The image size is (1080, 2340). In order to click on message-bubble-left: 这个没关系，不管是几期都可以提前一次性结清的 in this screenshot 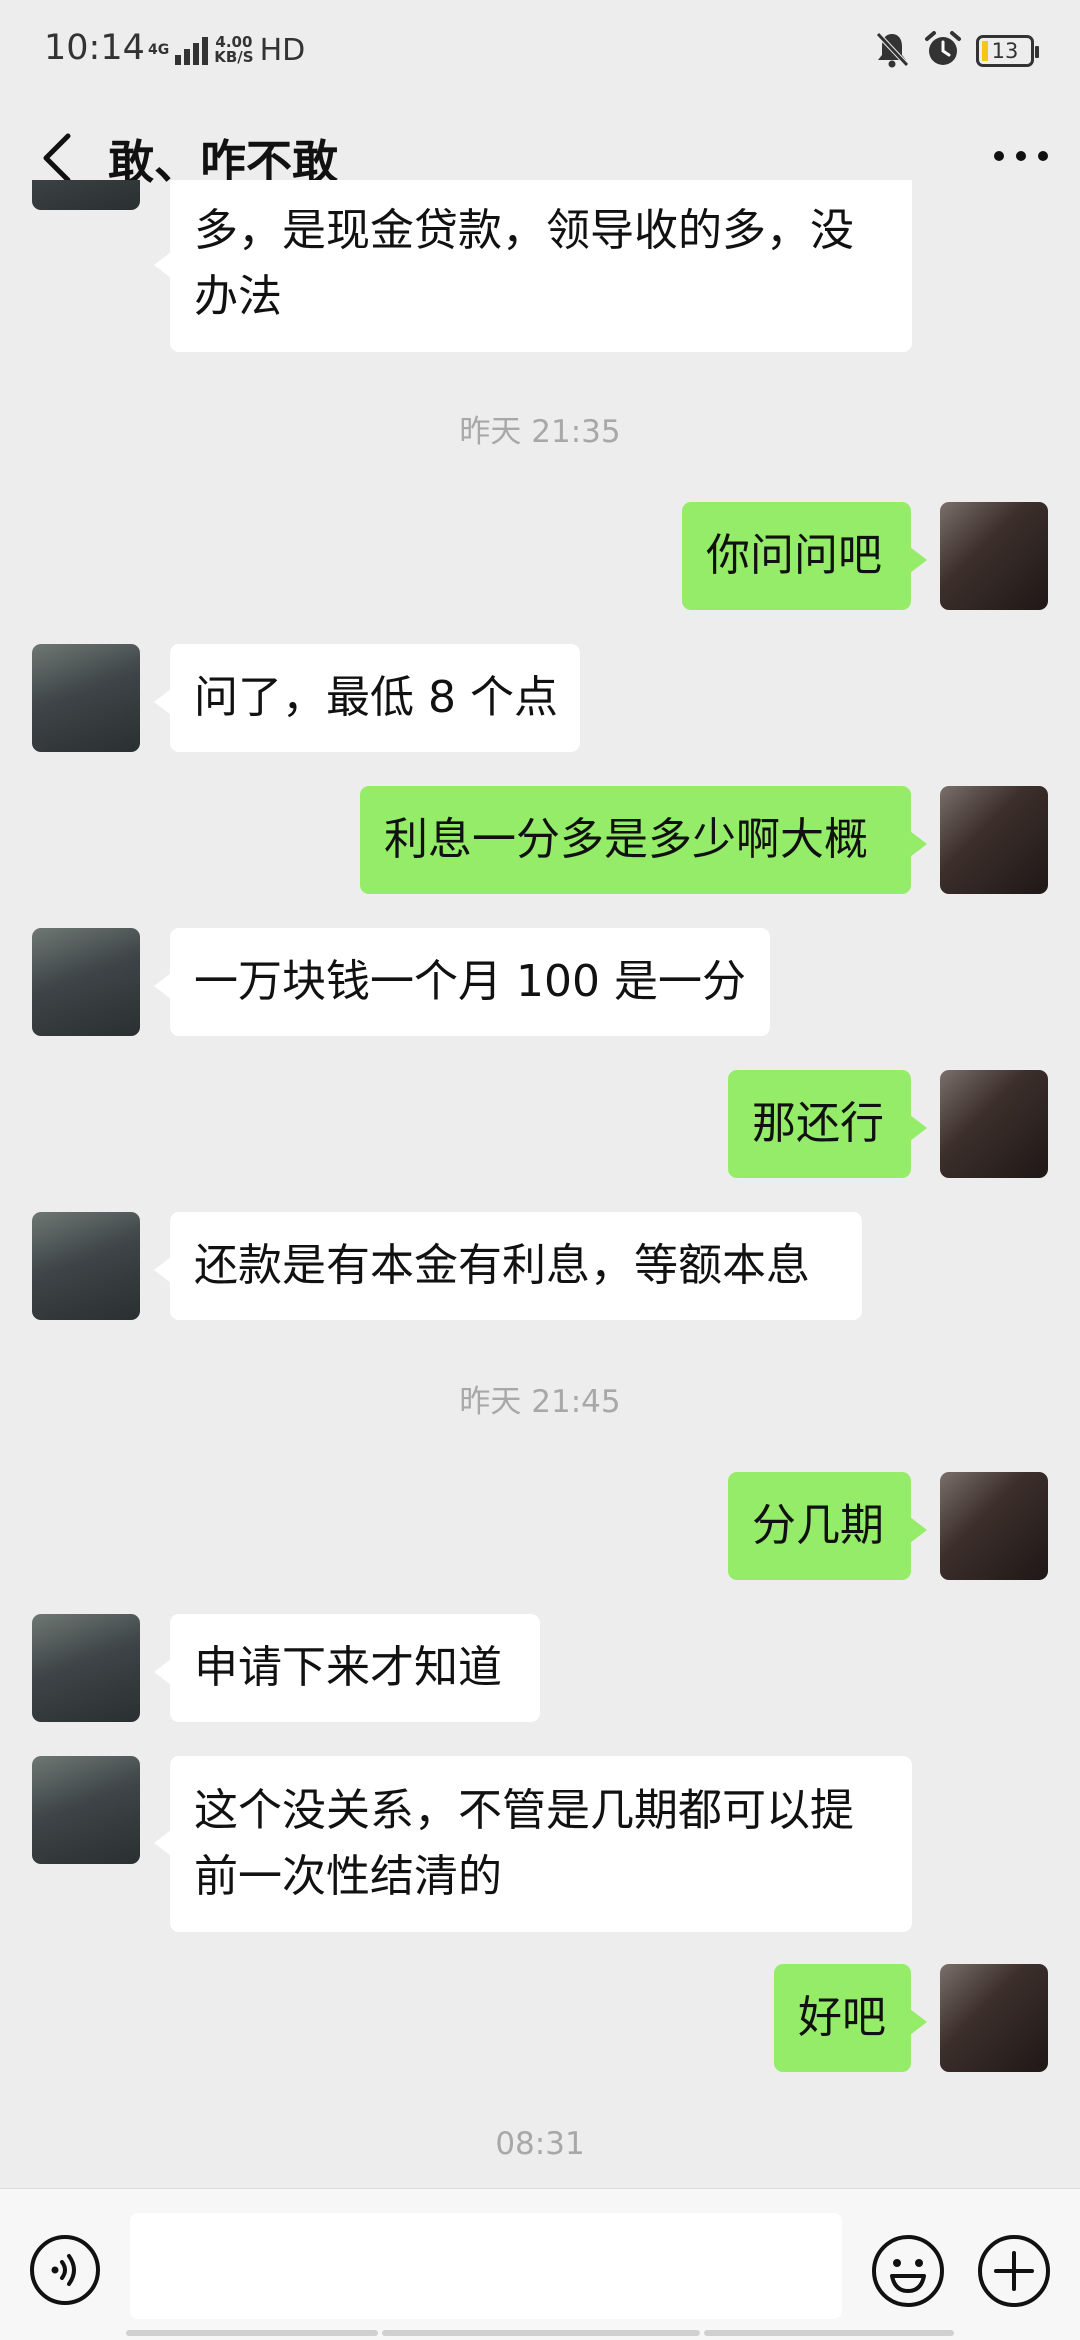, I will do `click(533, 1844)`.